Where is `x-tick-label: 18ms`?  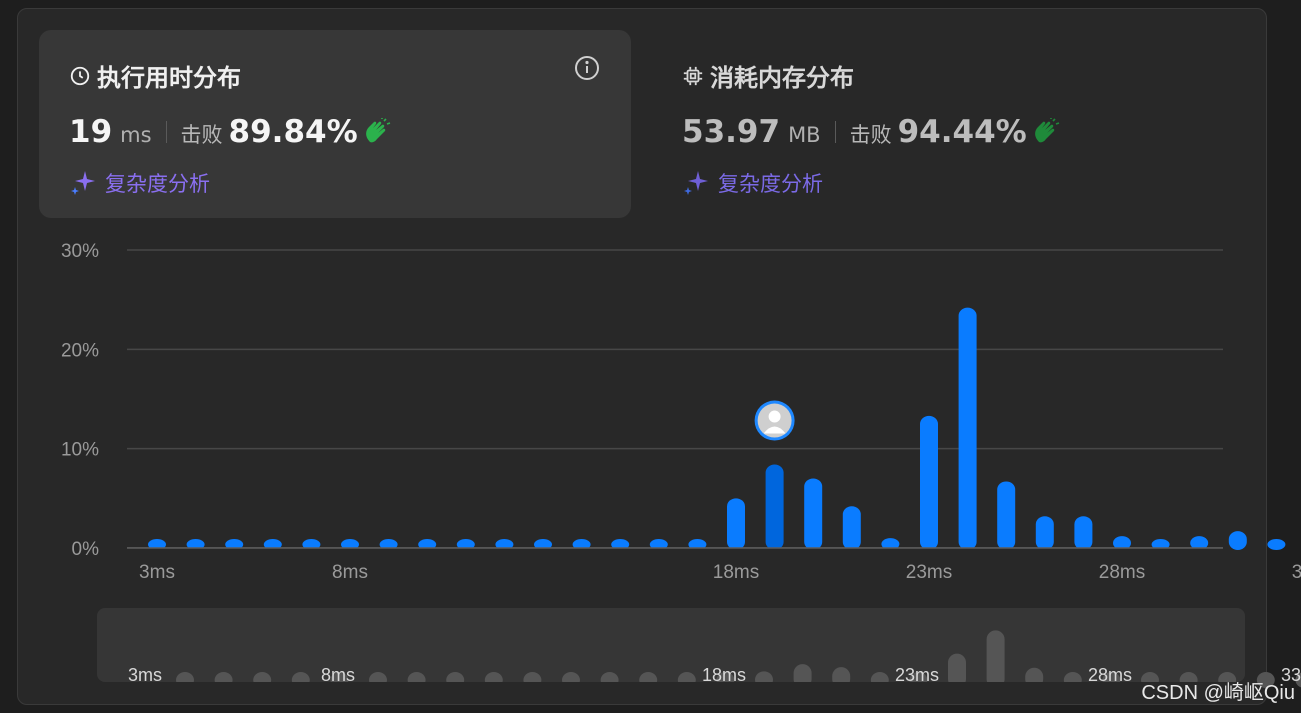 x-tick-label: 18ms is located at coordinates (736, 572).